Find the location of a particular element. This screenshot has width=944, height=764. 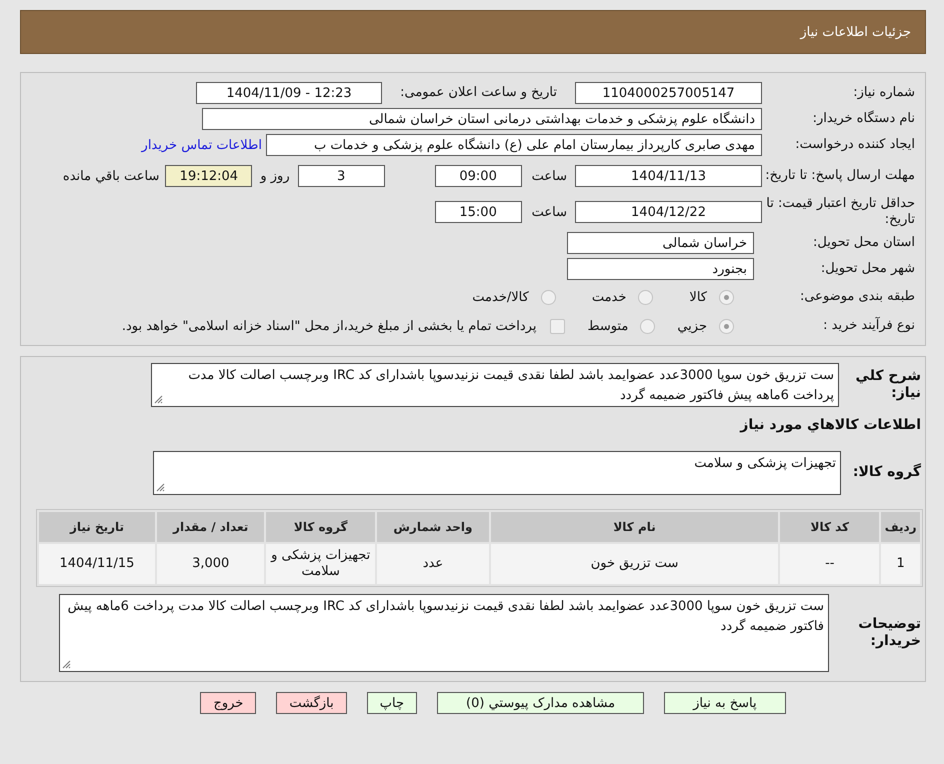

field-label: مهلت ارسال پاسخ: تا تاریخ: is located at coordinates (839, 176).